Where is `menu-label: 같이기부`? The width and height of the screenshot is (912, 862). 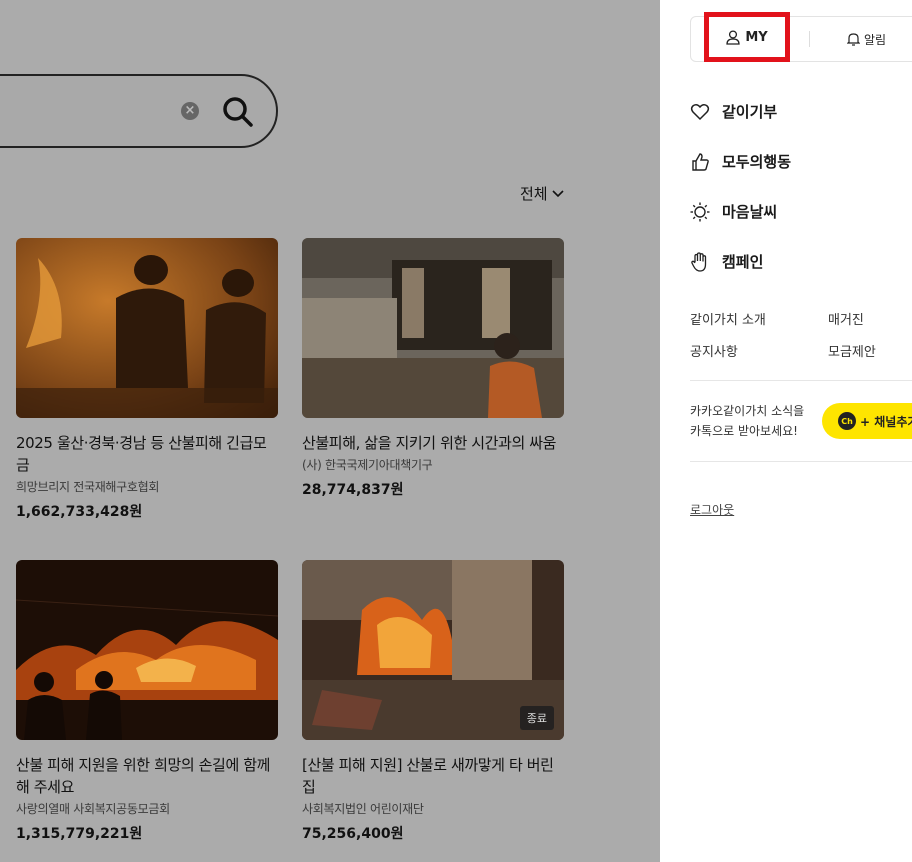
menu-label: 같이기부 is located at coordinates (750, 112).